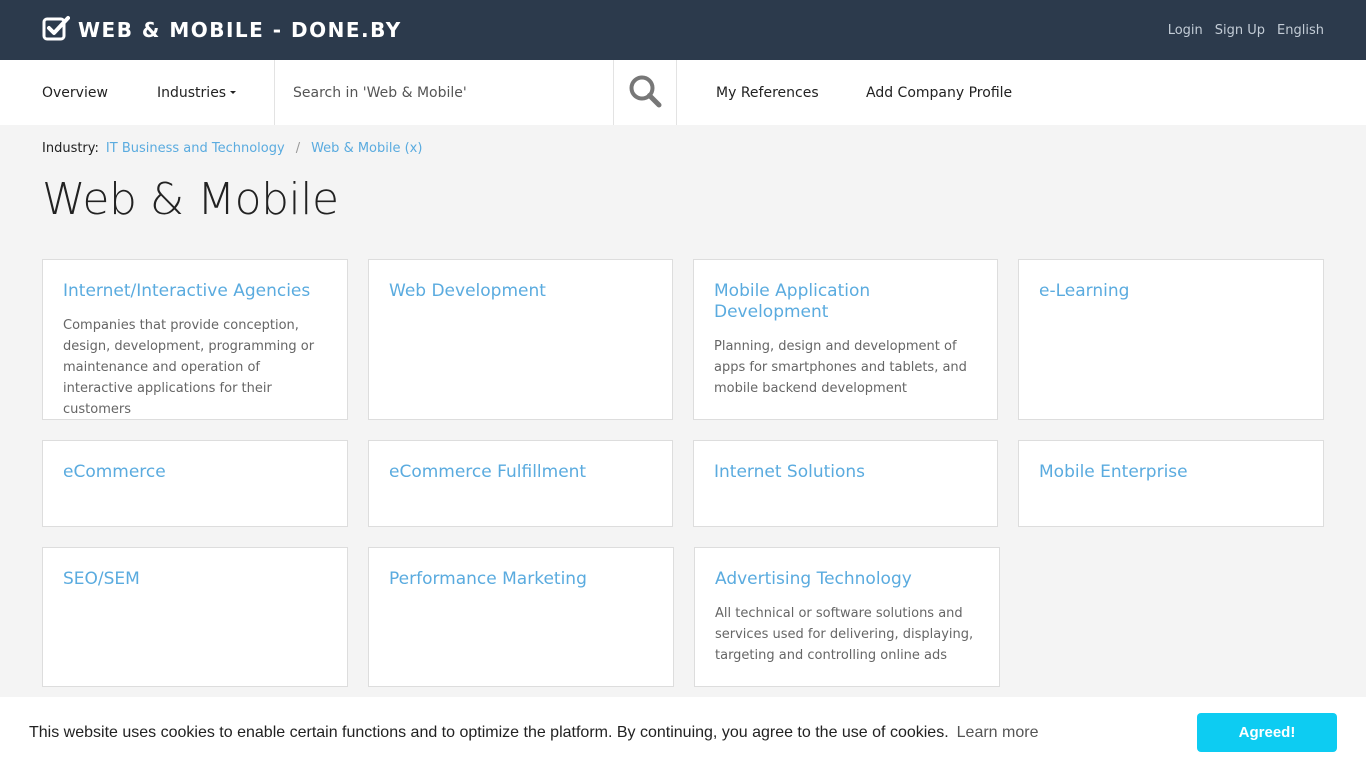  What do you see at coordinates (1171, 339) in the screenshot?
I see `category-card: e-Learning` at bounding box center [1171, 339].